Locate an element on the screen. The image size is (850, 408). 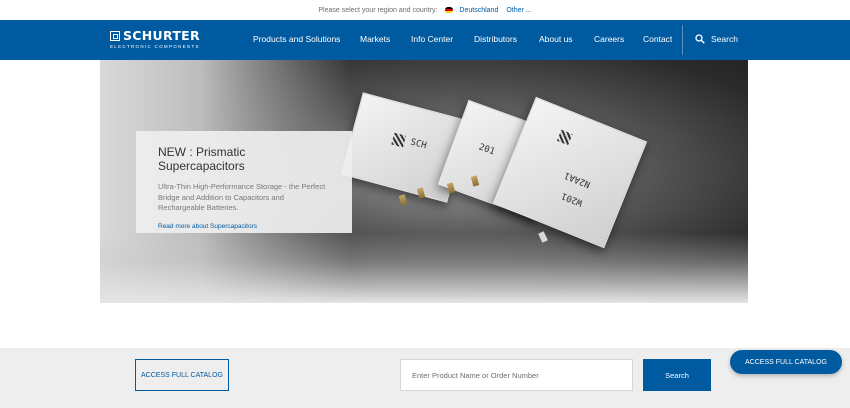
promo-title: NEW : Prismatic Supercapacitors is located at coordinates (202, 159).